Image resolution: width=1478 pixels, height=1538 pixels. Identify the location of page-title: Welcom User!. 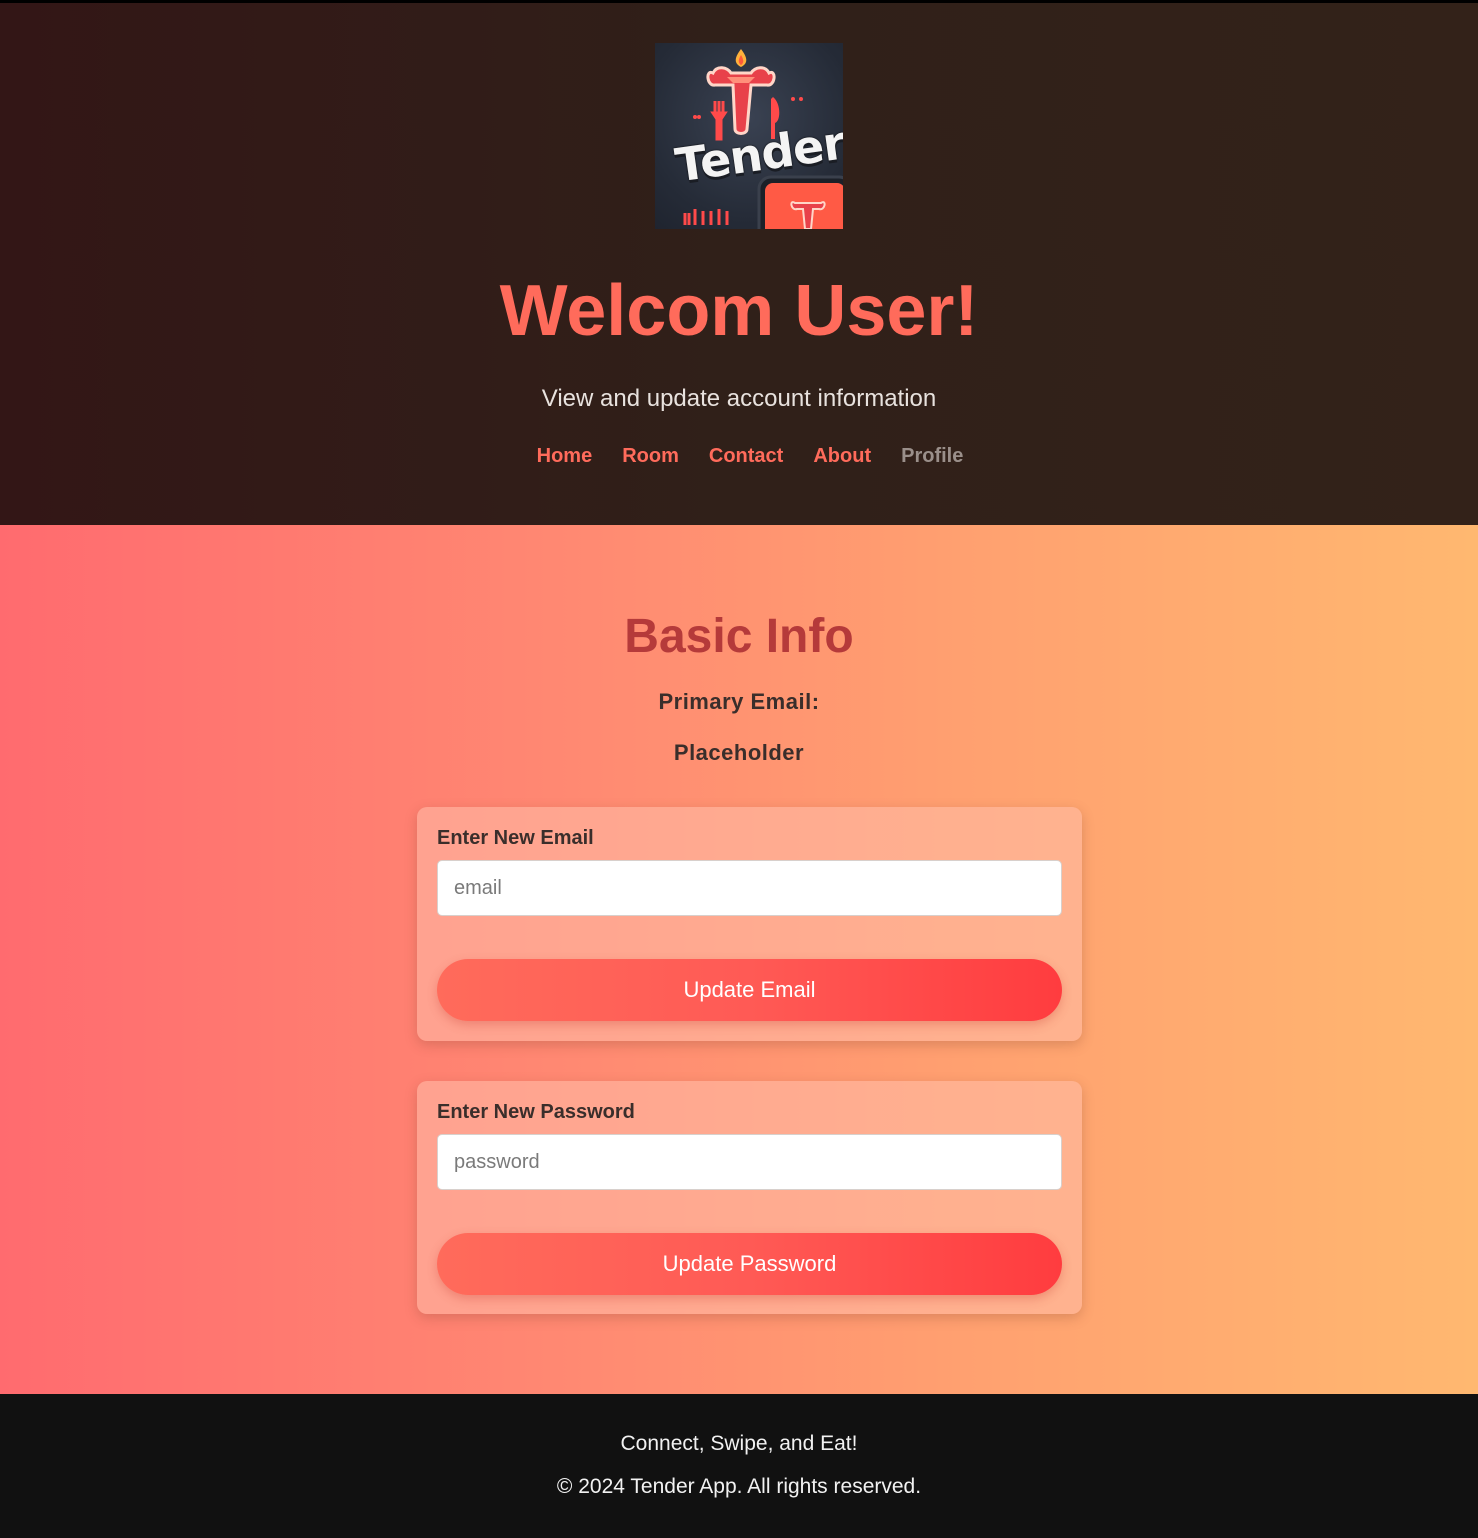
(739, 311).